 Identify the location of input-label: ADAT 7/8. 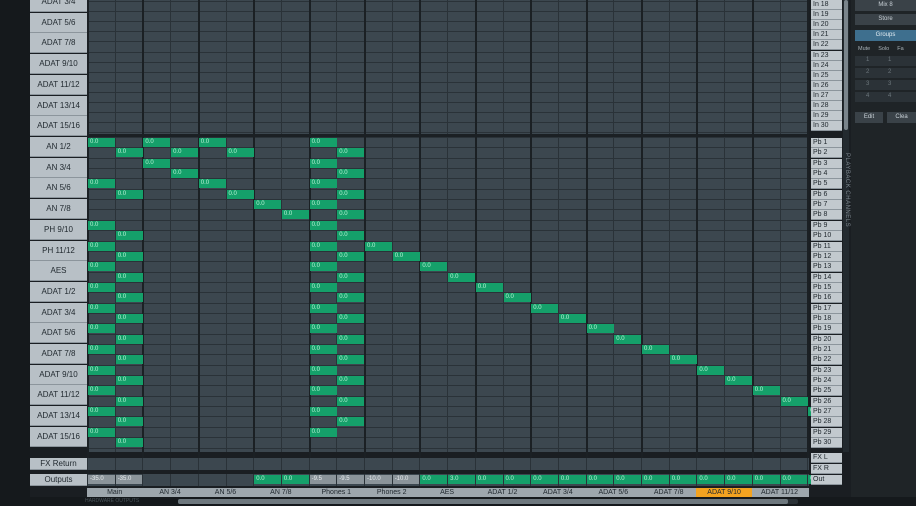
(58, 354).